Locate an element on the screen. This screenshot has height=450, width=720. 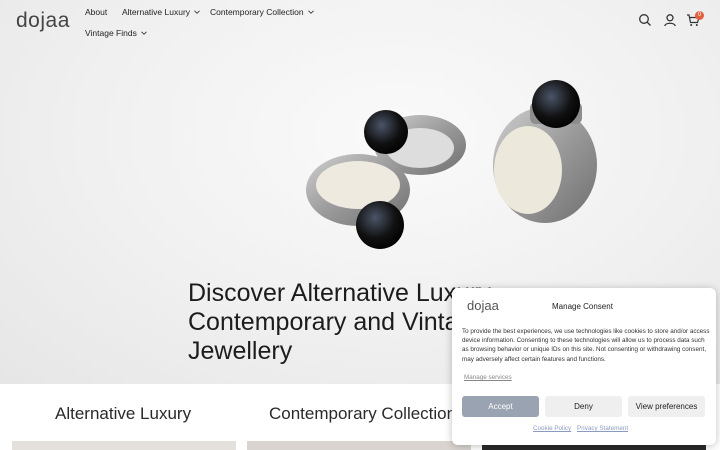
nav-vintage-finds: Vintage Finds is located at coordinates (116, 33).